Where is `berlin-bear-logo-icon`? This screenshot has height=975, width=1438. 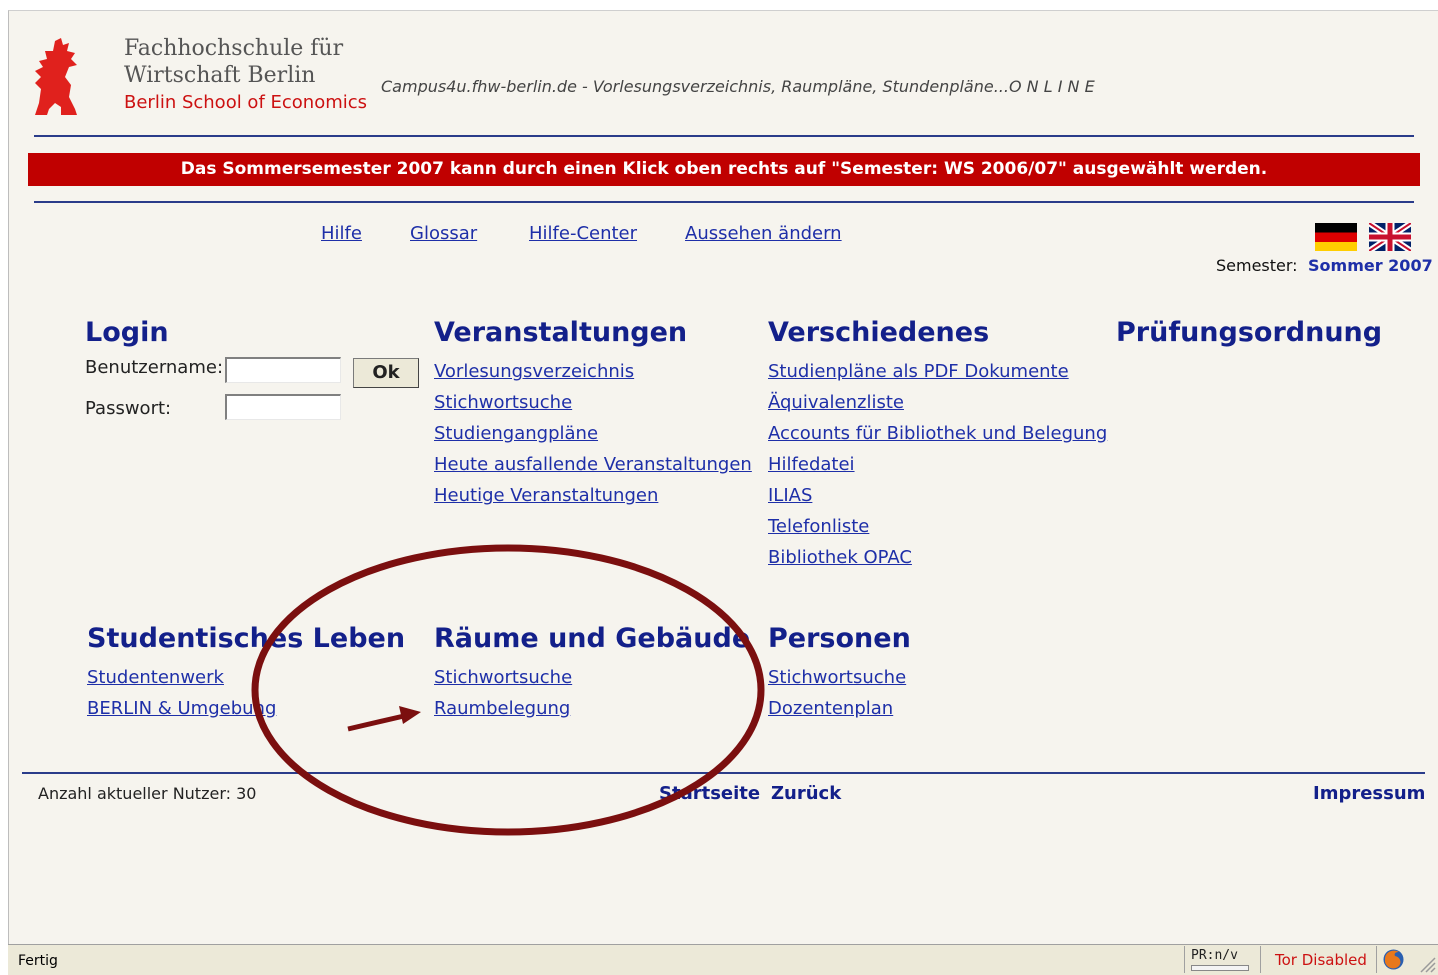
berlin-bear-logo-icon is located at coordinates (56, 76).